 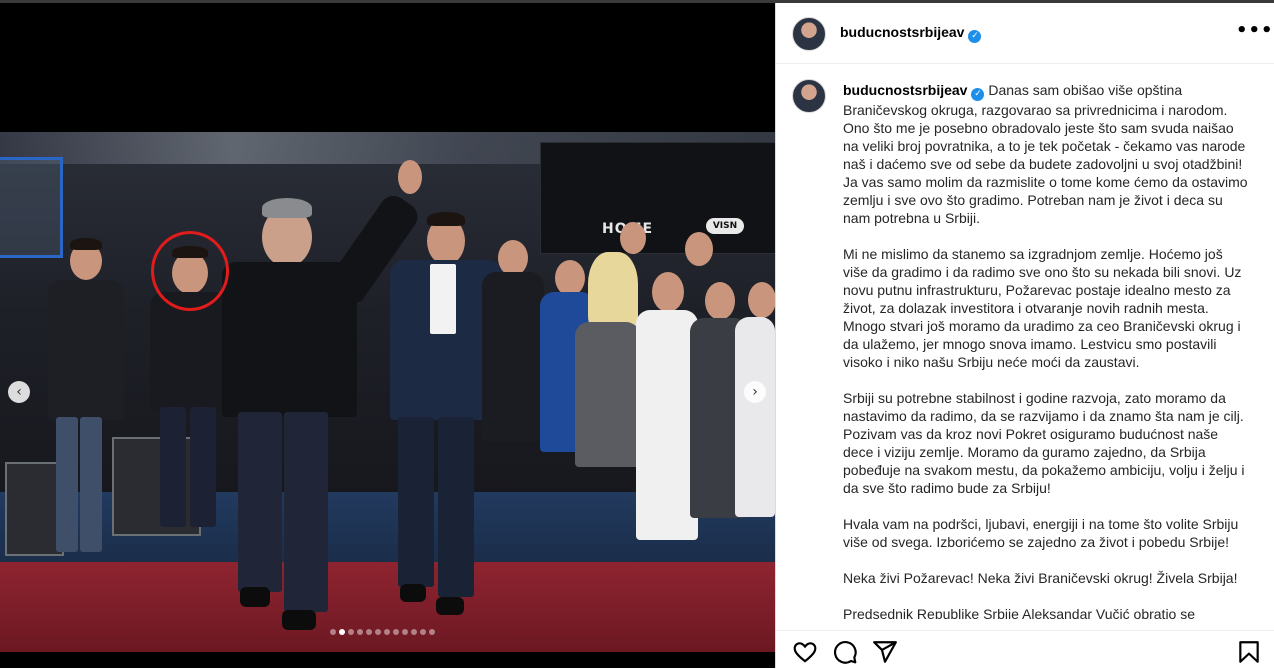 I want to click on author-username: buducnostsrbijeav ✓, so click(x=911, y=33).